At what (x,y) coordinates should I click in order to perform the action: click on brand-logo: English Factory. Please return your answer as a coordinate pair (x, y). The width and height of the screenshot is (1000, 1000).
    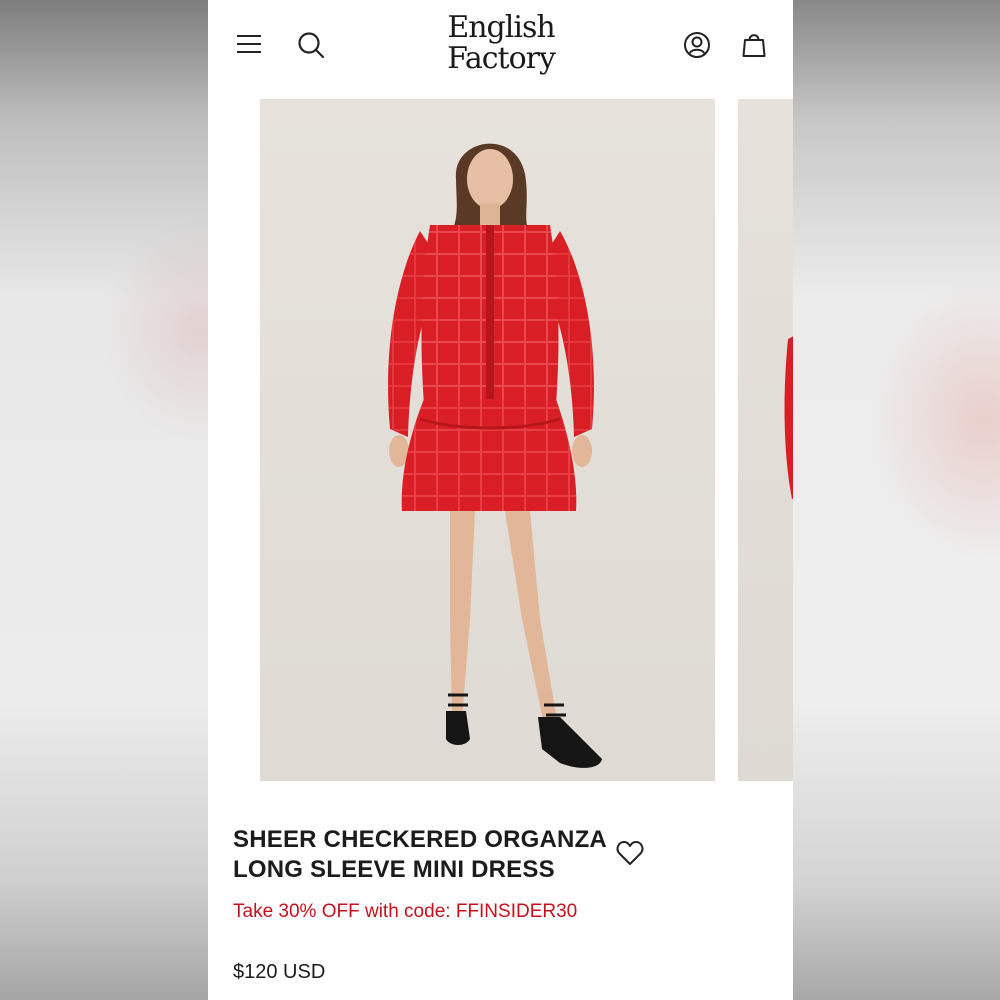
    Looking at the image, I should click on (501, 43).